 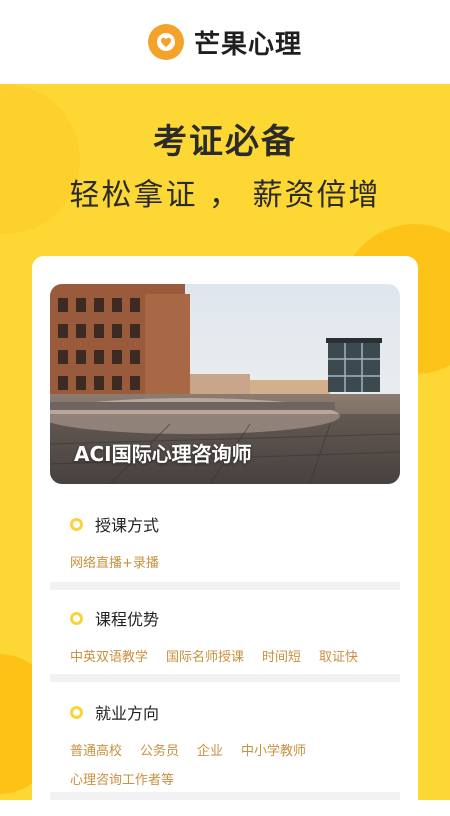 I want to click on app-header: 芒果心理, so click(x=225, y=42).